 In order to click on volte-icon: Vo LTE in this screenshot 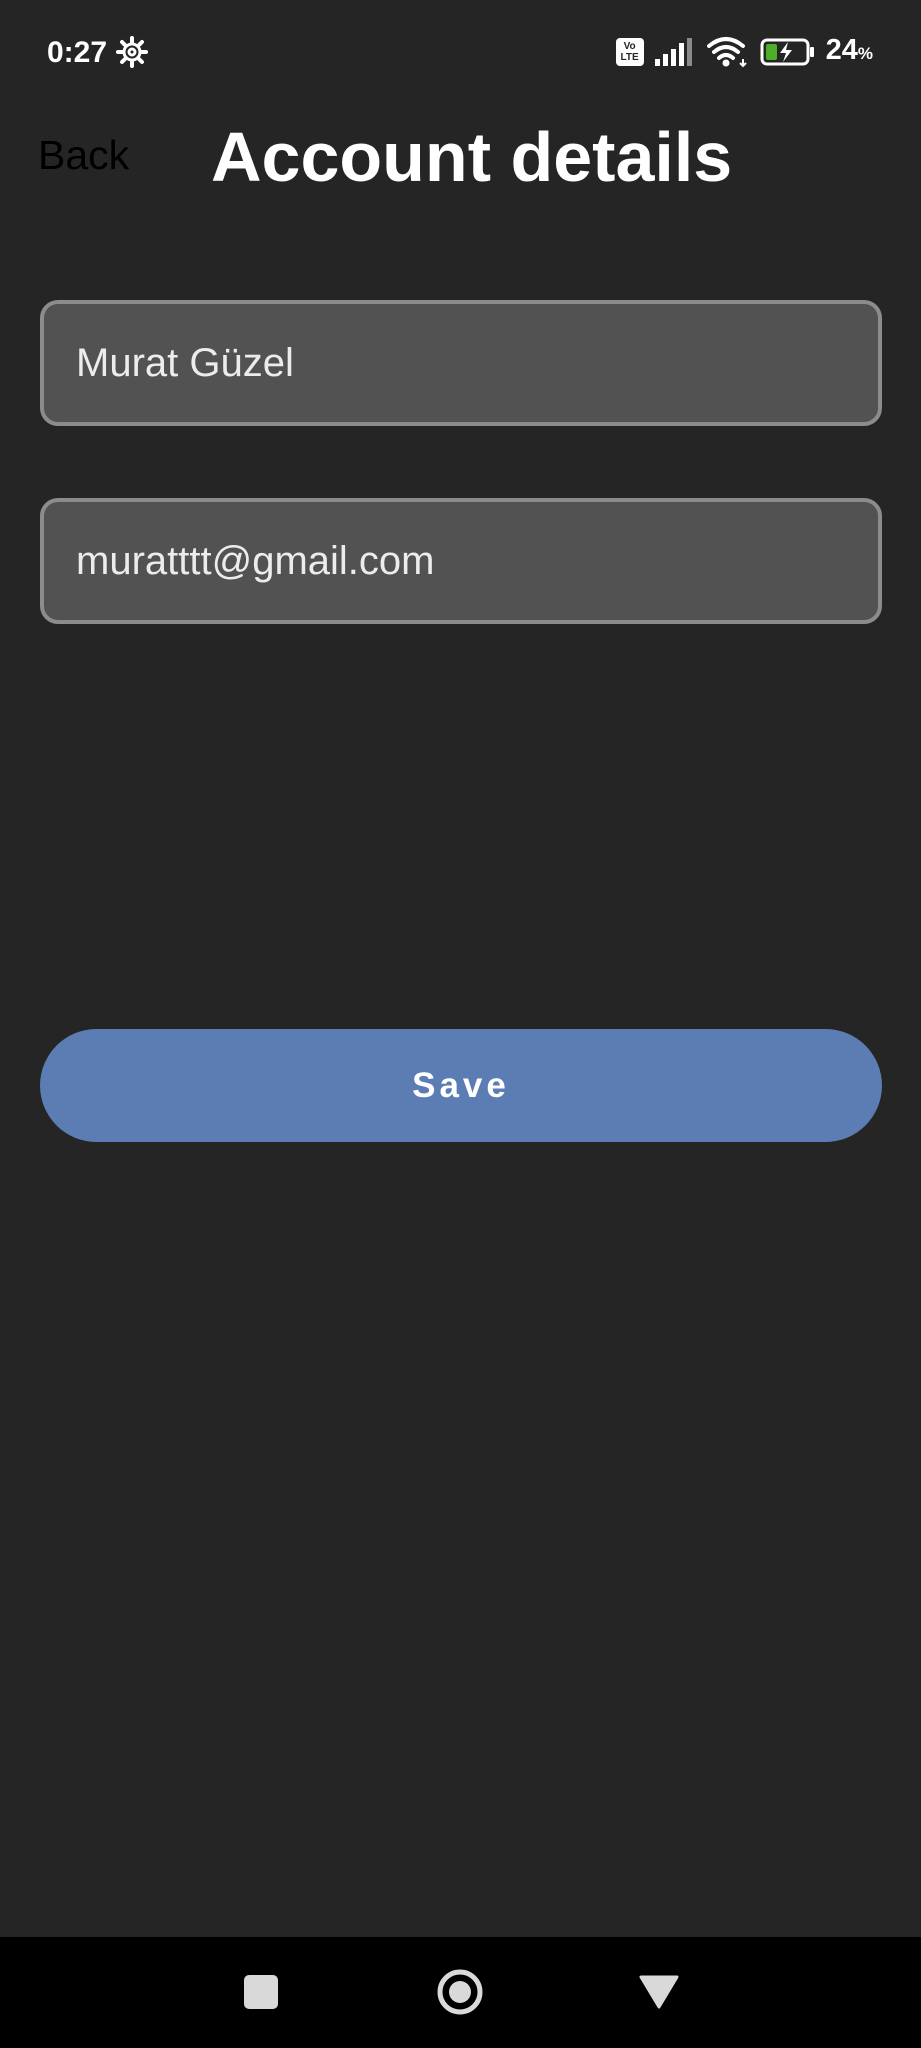, I will do `click(629, 52)`.